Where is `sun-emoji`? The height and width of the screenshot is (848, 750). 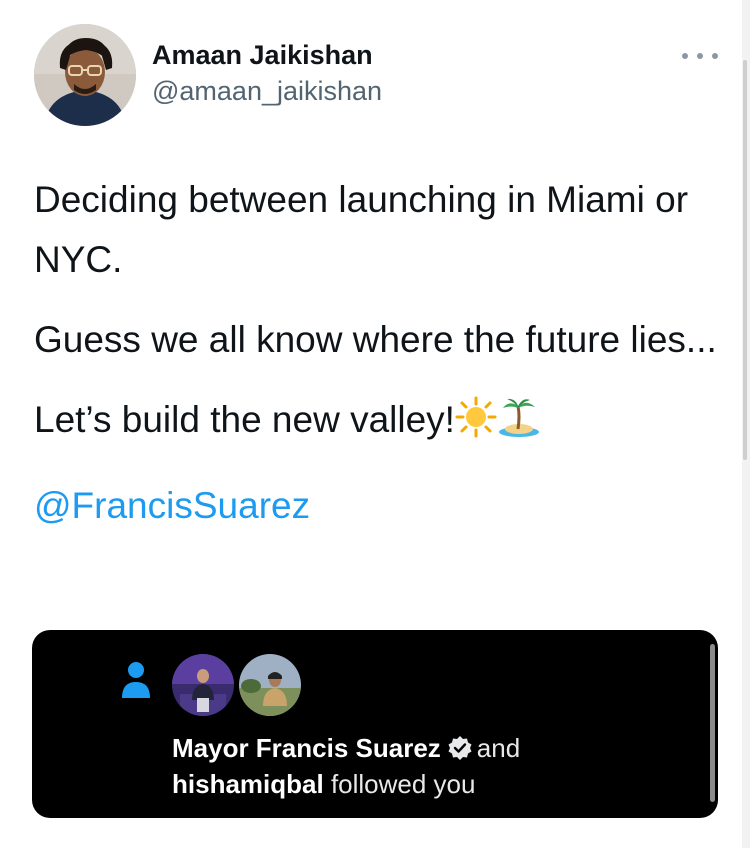
sun-emoji is located at coordinates (476, 426).